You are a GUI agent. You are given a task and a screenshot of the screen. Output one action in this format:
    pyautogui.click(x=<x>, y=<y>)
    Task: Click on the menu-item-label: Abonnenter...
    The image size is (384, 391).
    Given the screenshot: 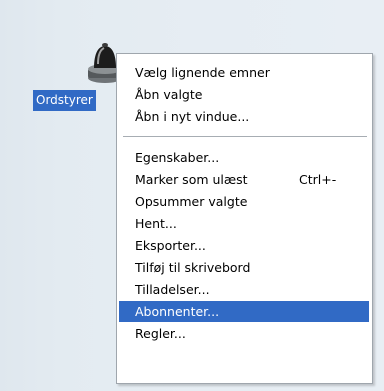 What is the action you would take?
    pyautogui.click(x=177, y=311)
    